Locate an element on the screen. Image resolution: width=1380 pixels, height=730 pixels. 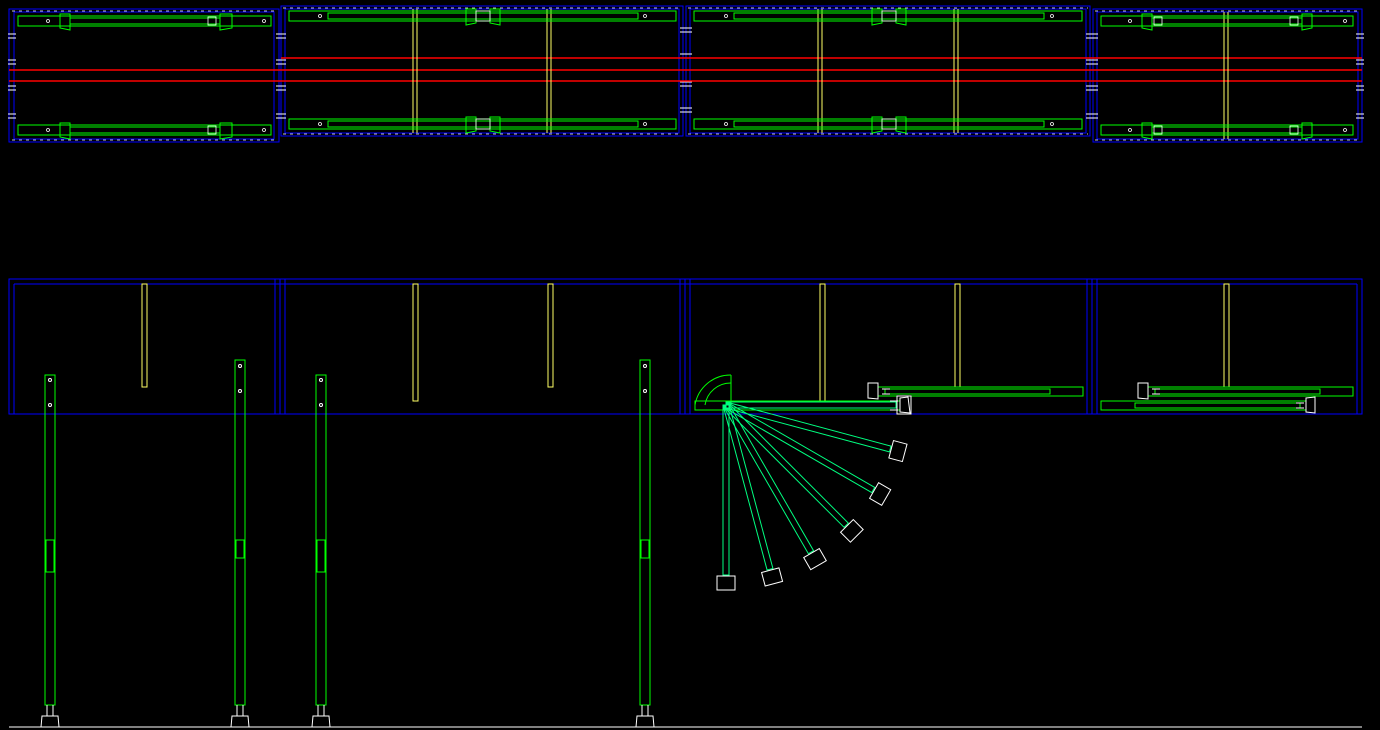
swing-arm-positions is located at coordinates (814, 493).